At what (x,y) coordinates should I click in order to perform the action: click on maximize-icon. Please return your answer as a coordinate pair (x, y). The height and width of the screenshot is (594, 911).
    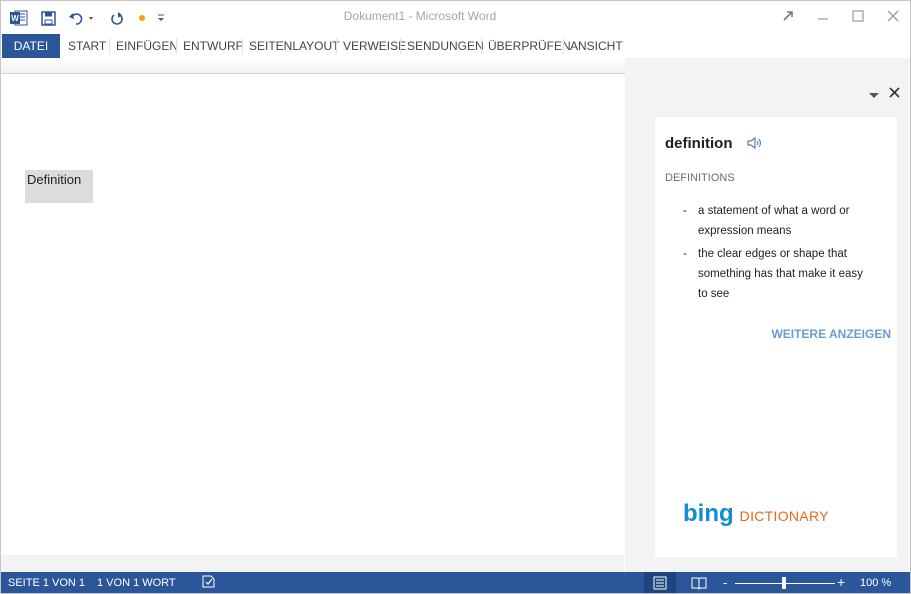
    Looking at the image, I should click on (858, 16).